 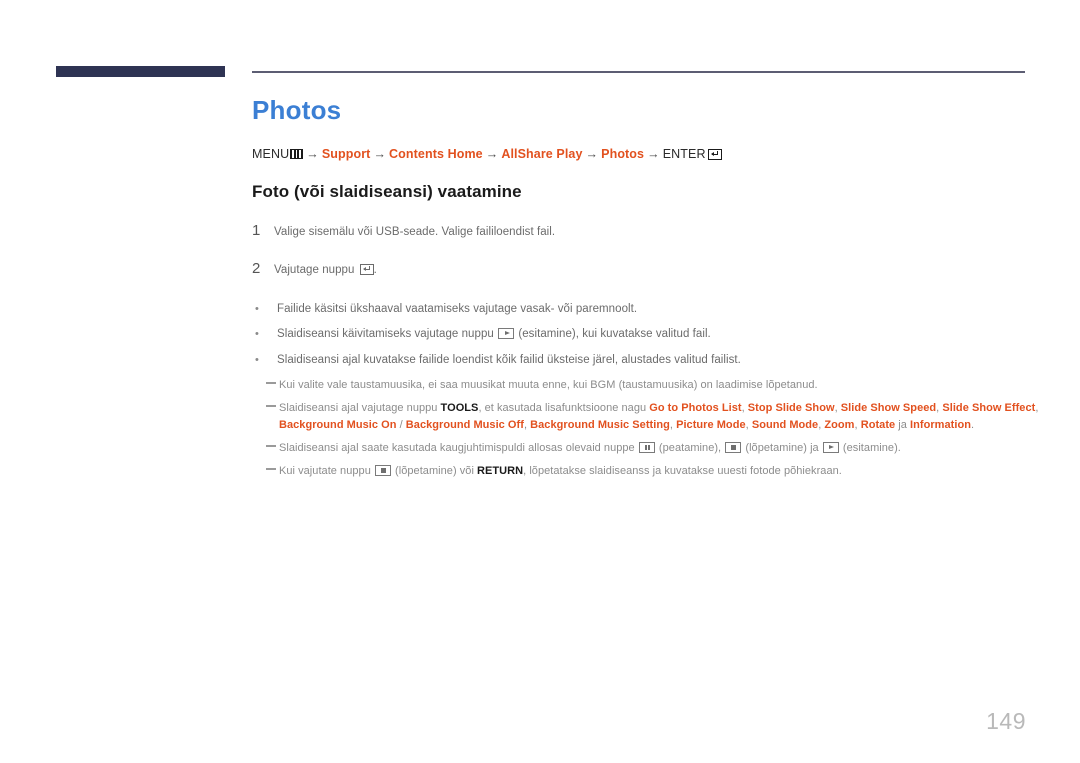 I want to click on note-menu-option: Slide Show Speed, so click(x=888, y=408).